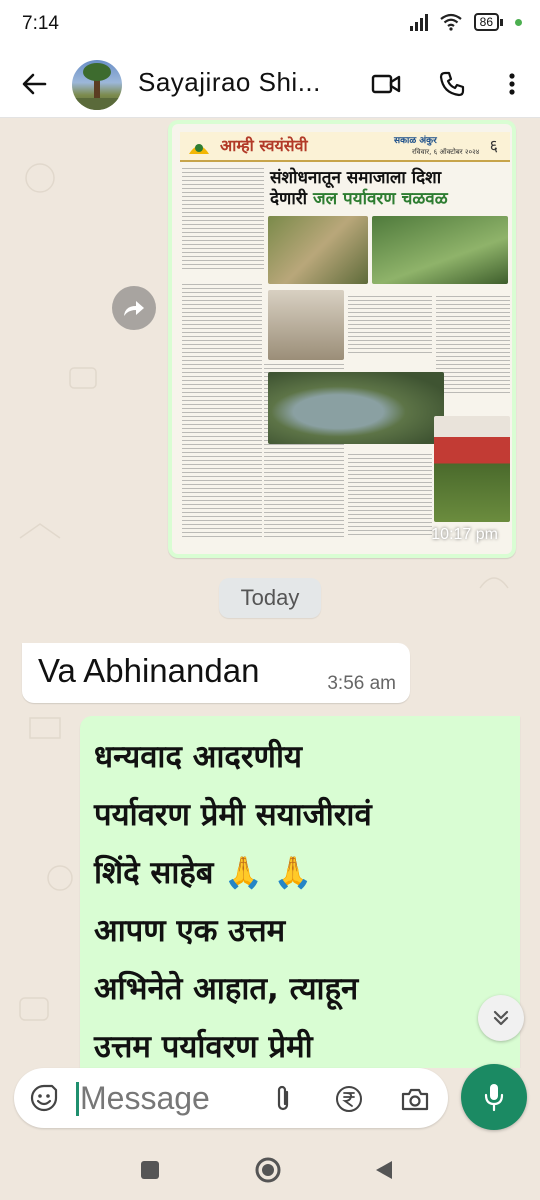 This screenshot has height=1200, width=540. I want to click on incoming-message: Va Abhinandan 3:56 am, so click(216, 673).